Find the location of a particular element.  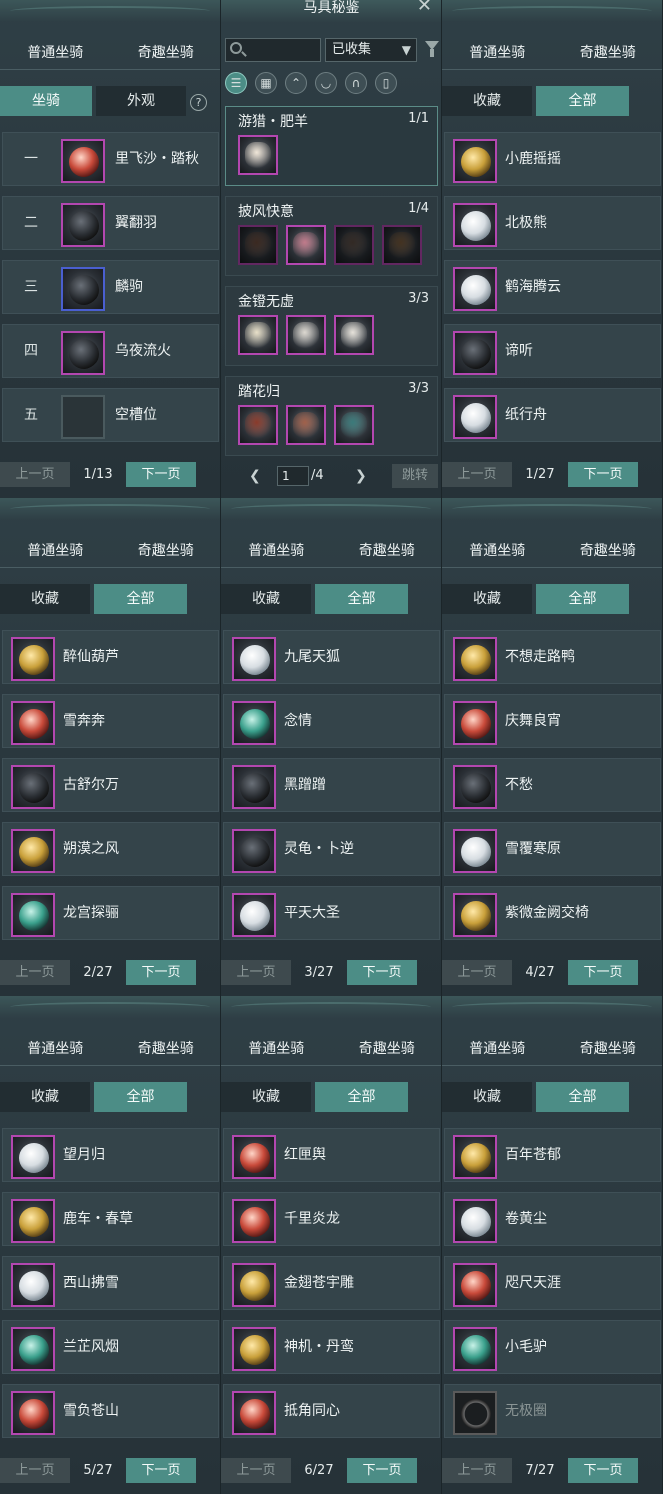

mount-row: 百年苍郁 is located at coordinates (552, 1155).